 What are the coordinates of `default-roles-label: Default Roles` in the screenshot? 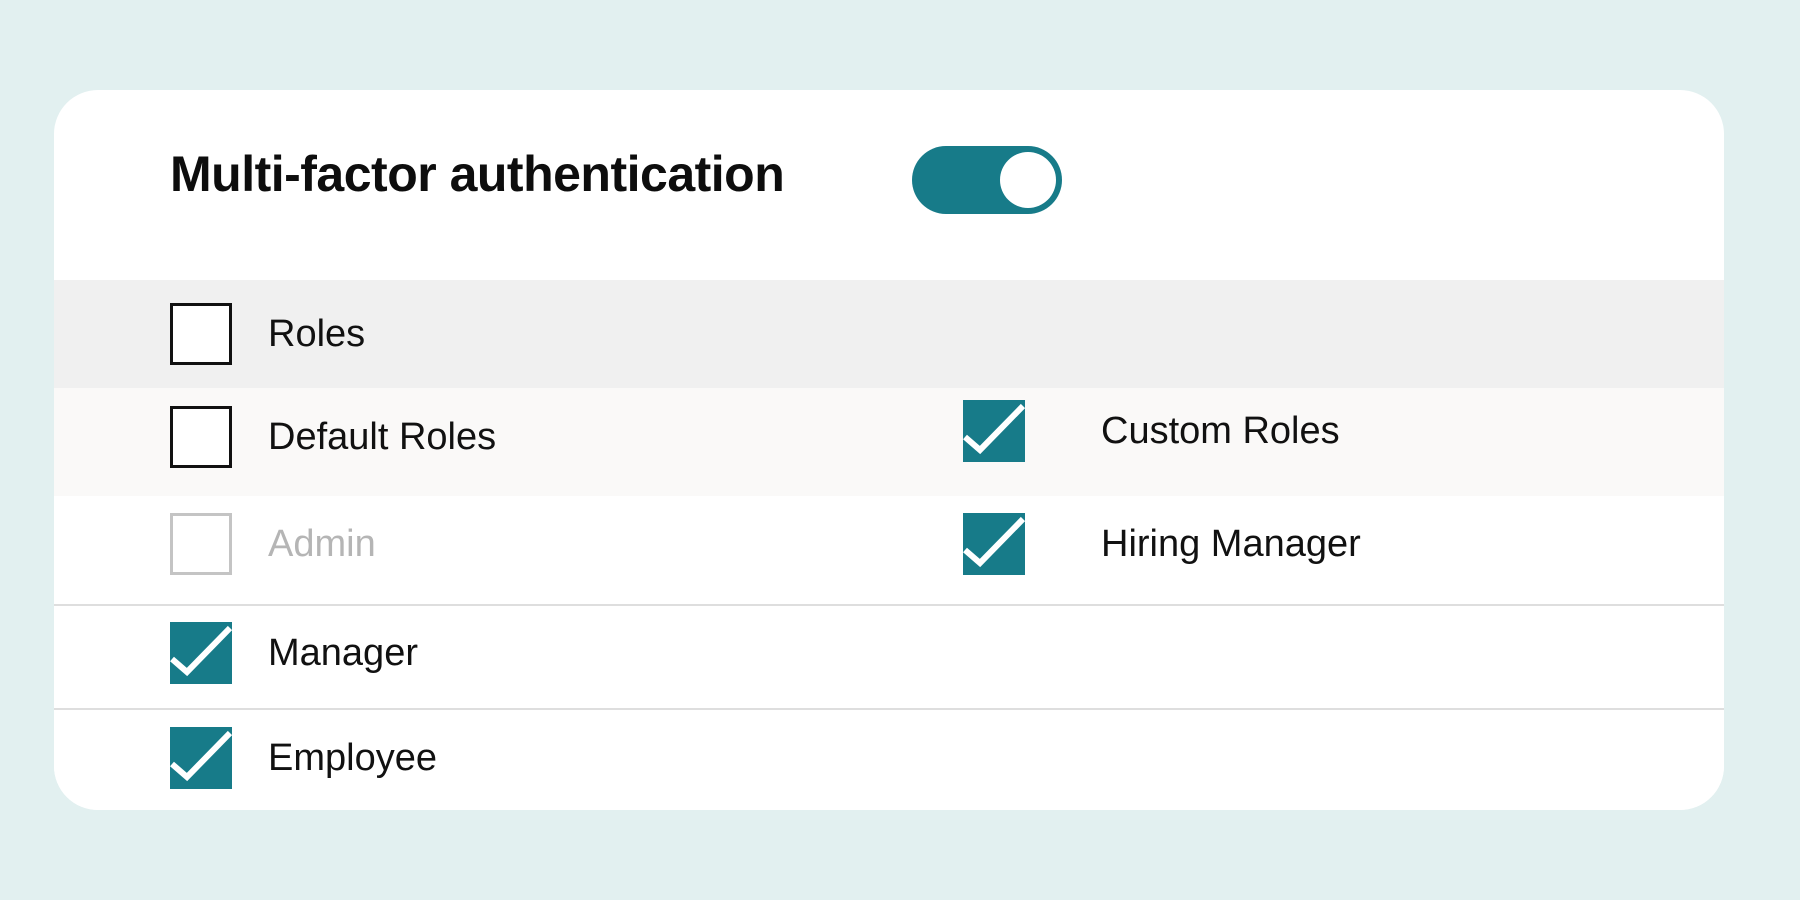 It's located at (382, 436).